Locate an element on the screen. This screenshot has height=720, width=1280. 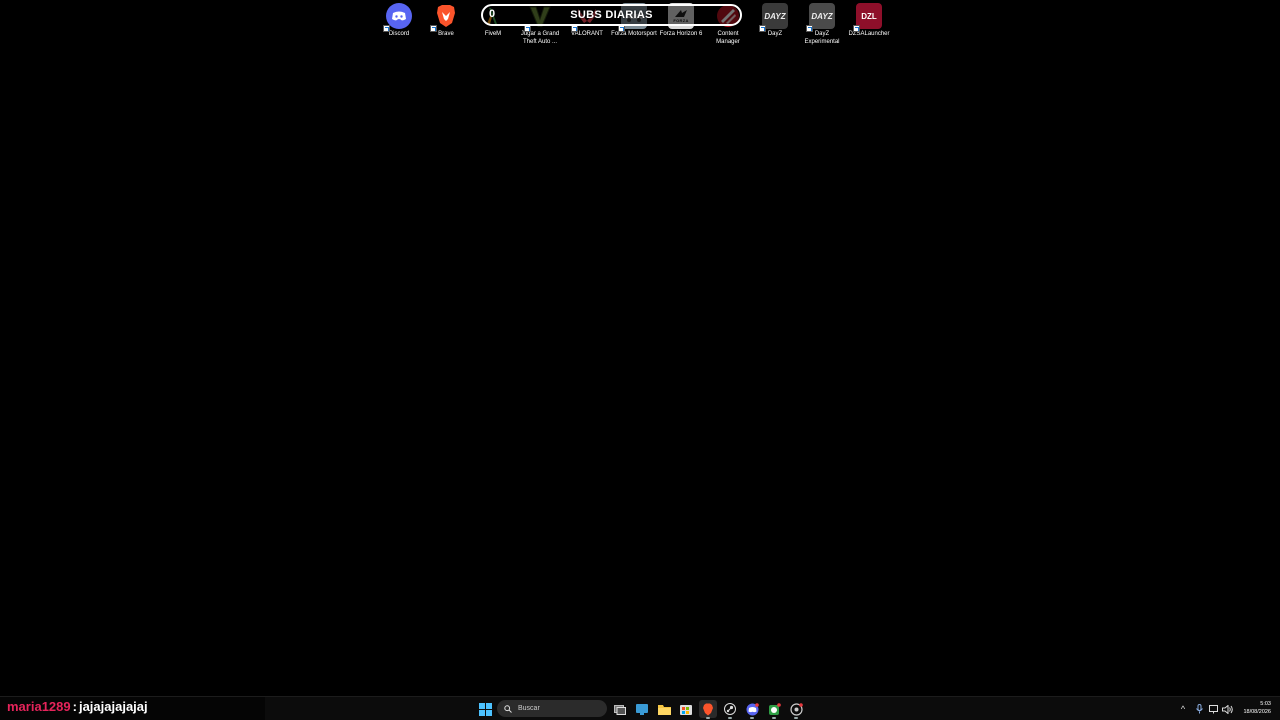
desktop-icon-label: Forza Motorsport is located at coordinates (634, 34).